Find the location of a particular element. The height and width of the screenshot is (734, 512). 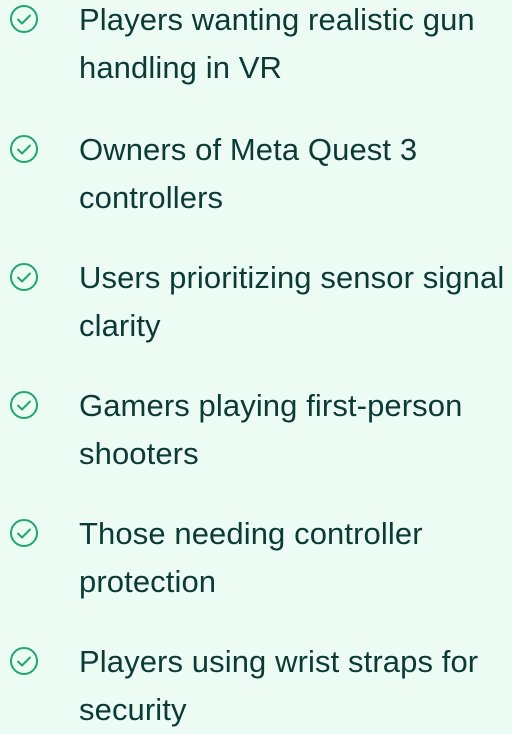

list-item: Gamers playing first-person shooters is located at coordinates (256, 430).